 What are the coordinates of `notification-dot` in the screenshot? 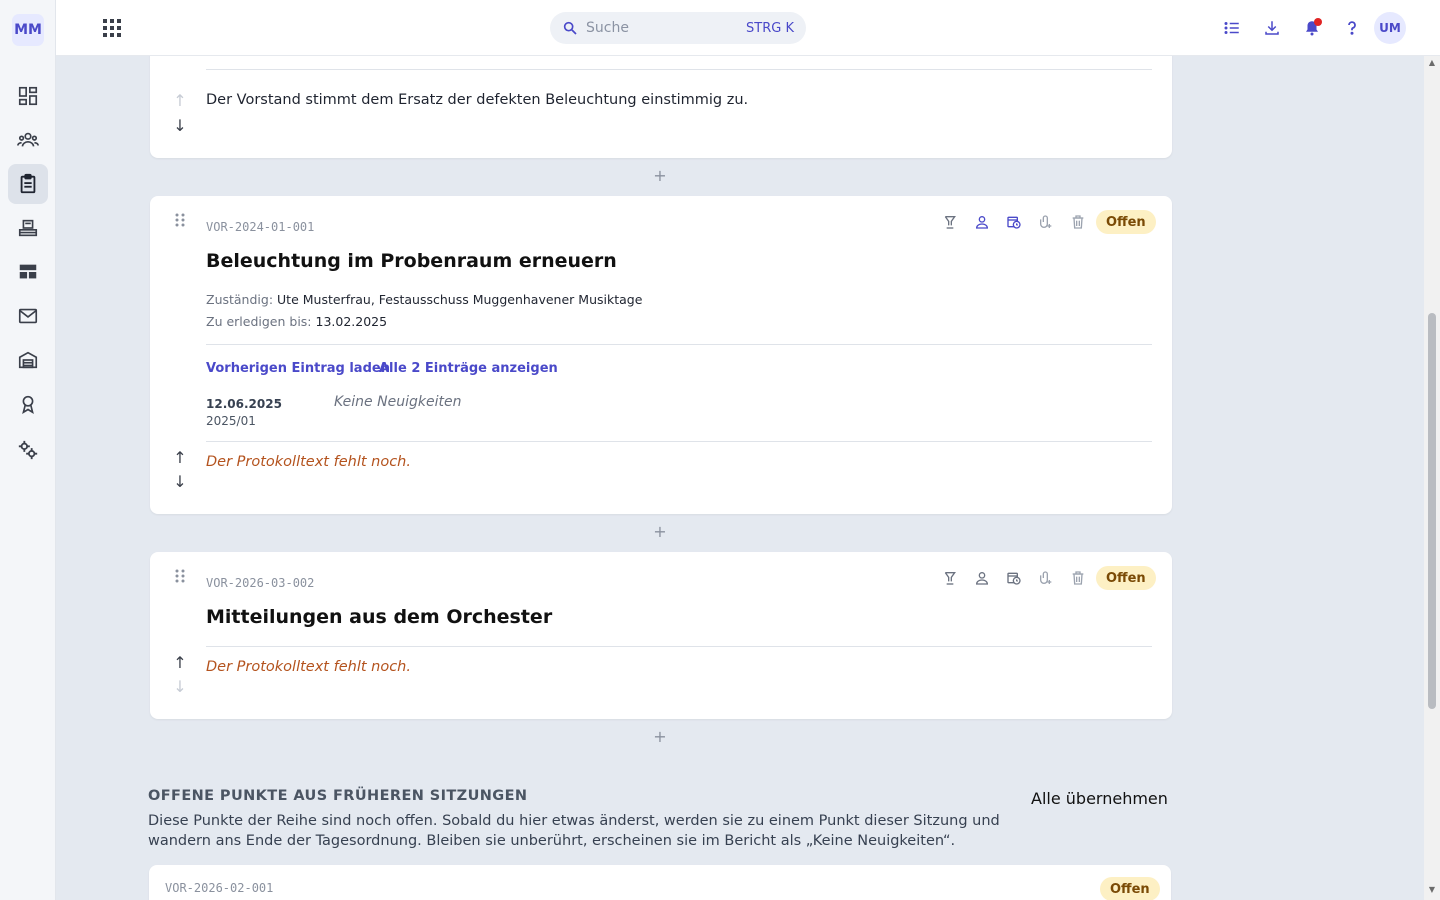 It's located at (1318, 22).